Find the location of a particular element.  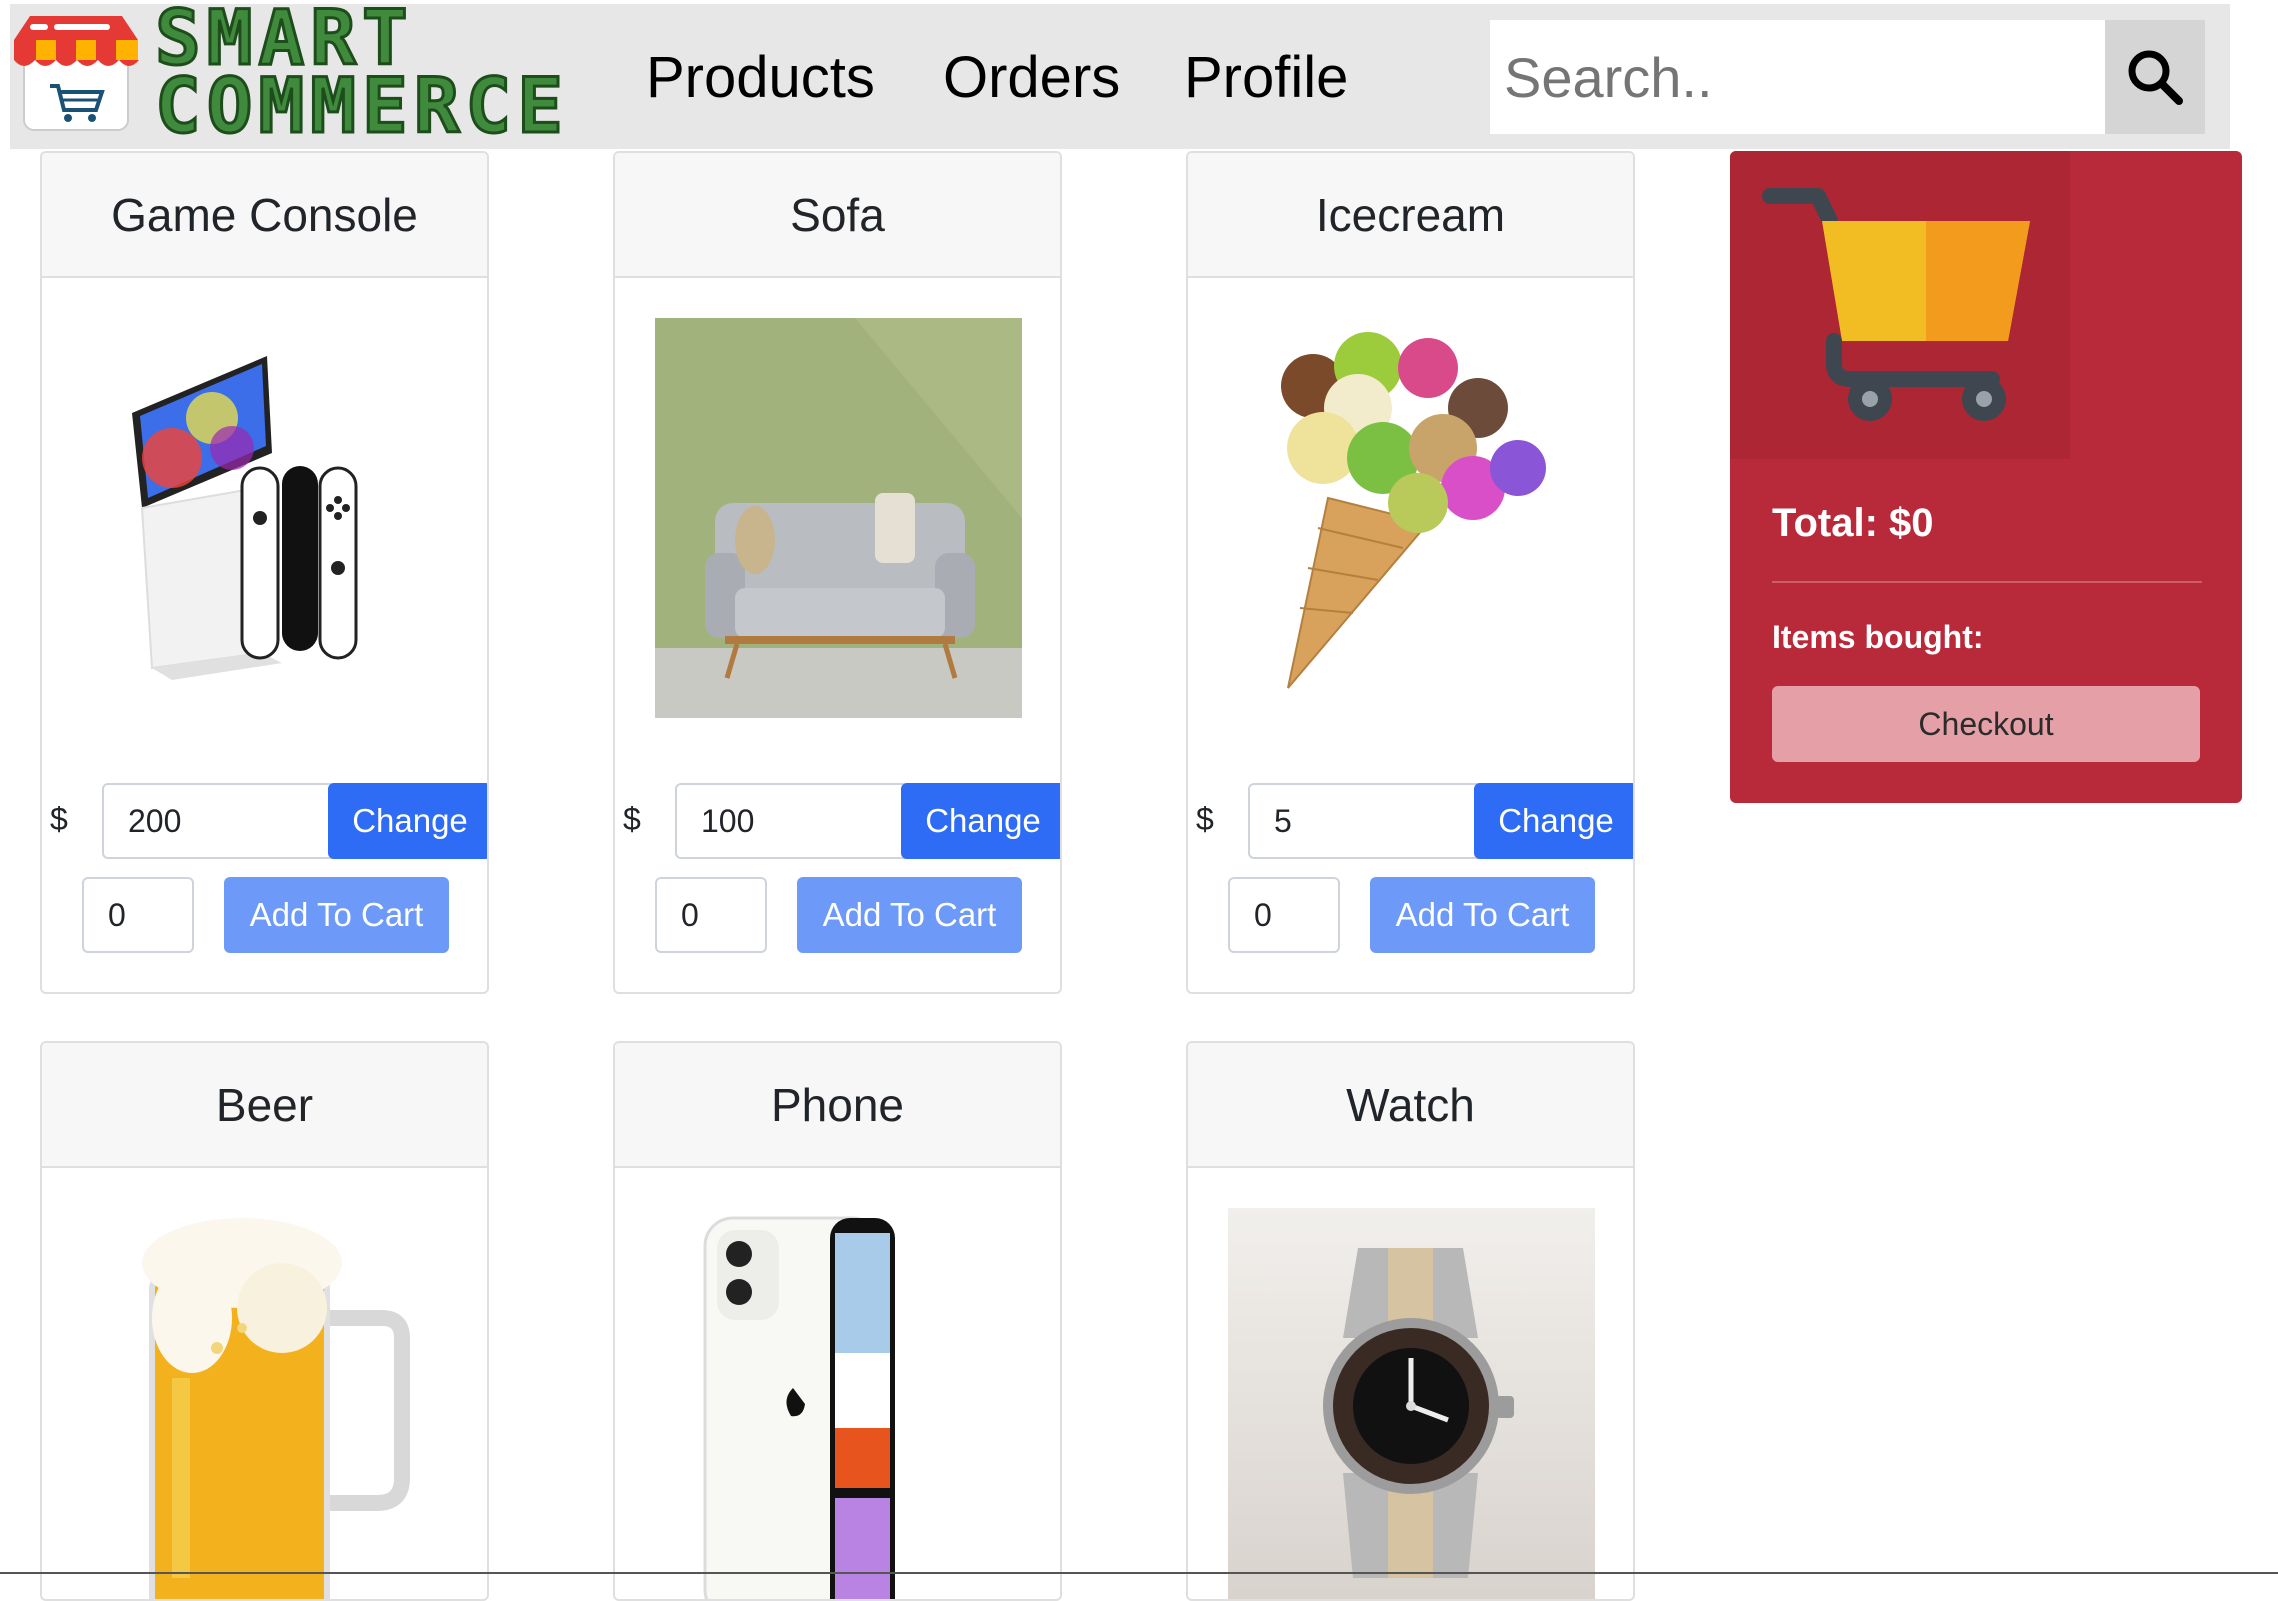

product-title: Phone is located at coordinates (837, 1105).